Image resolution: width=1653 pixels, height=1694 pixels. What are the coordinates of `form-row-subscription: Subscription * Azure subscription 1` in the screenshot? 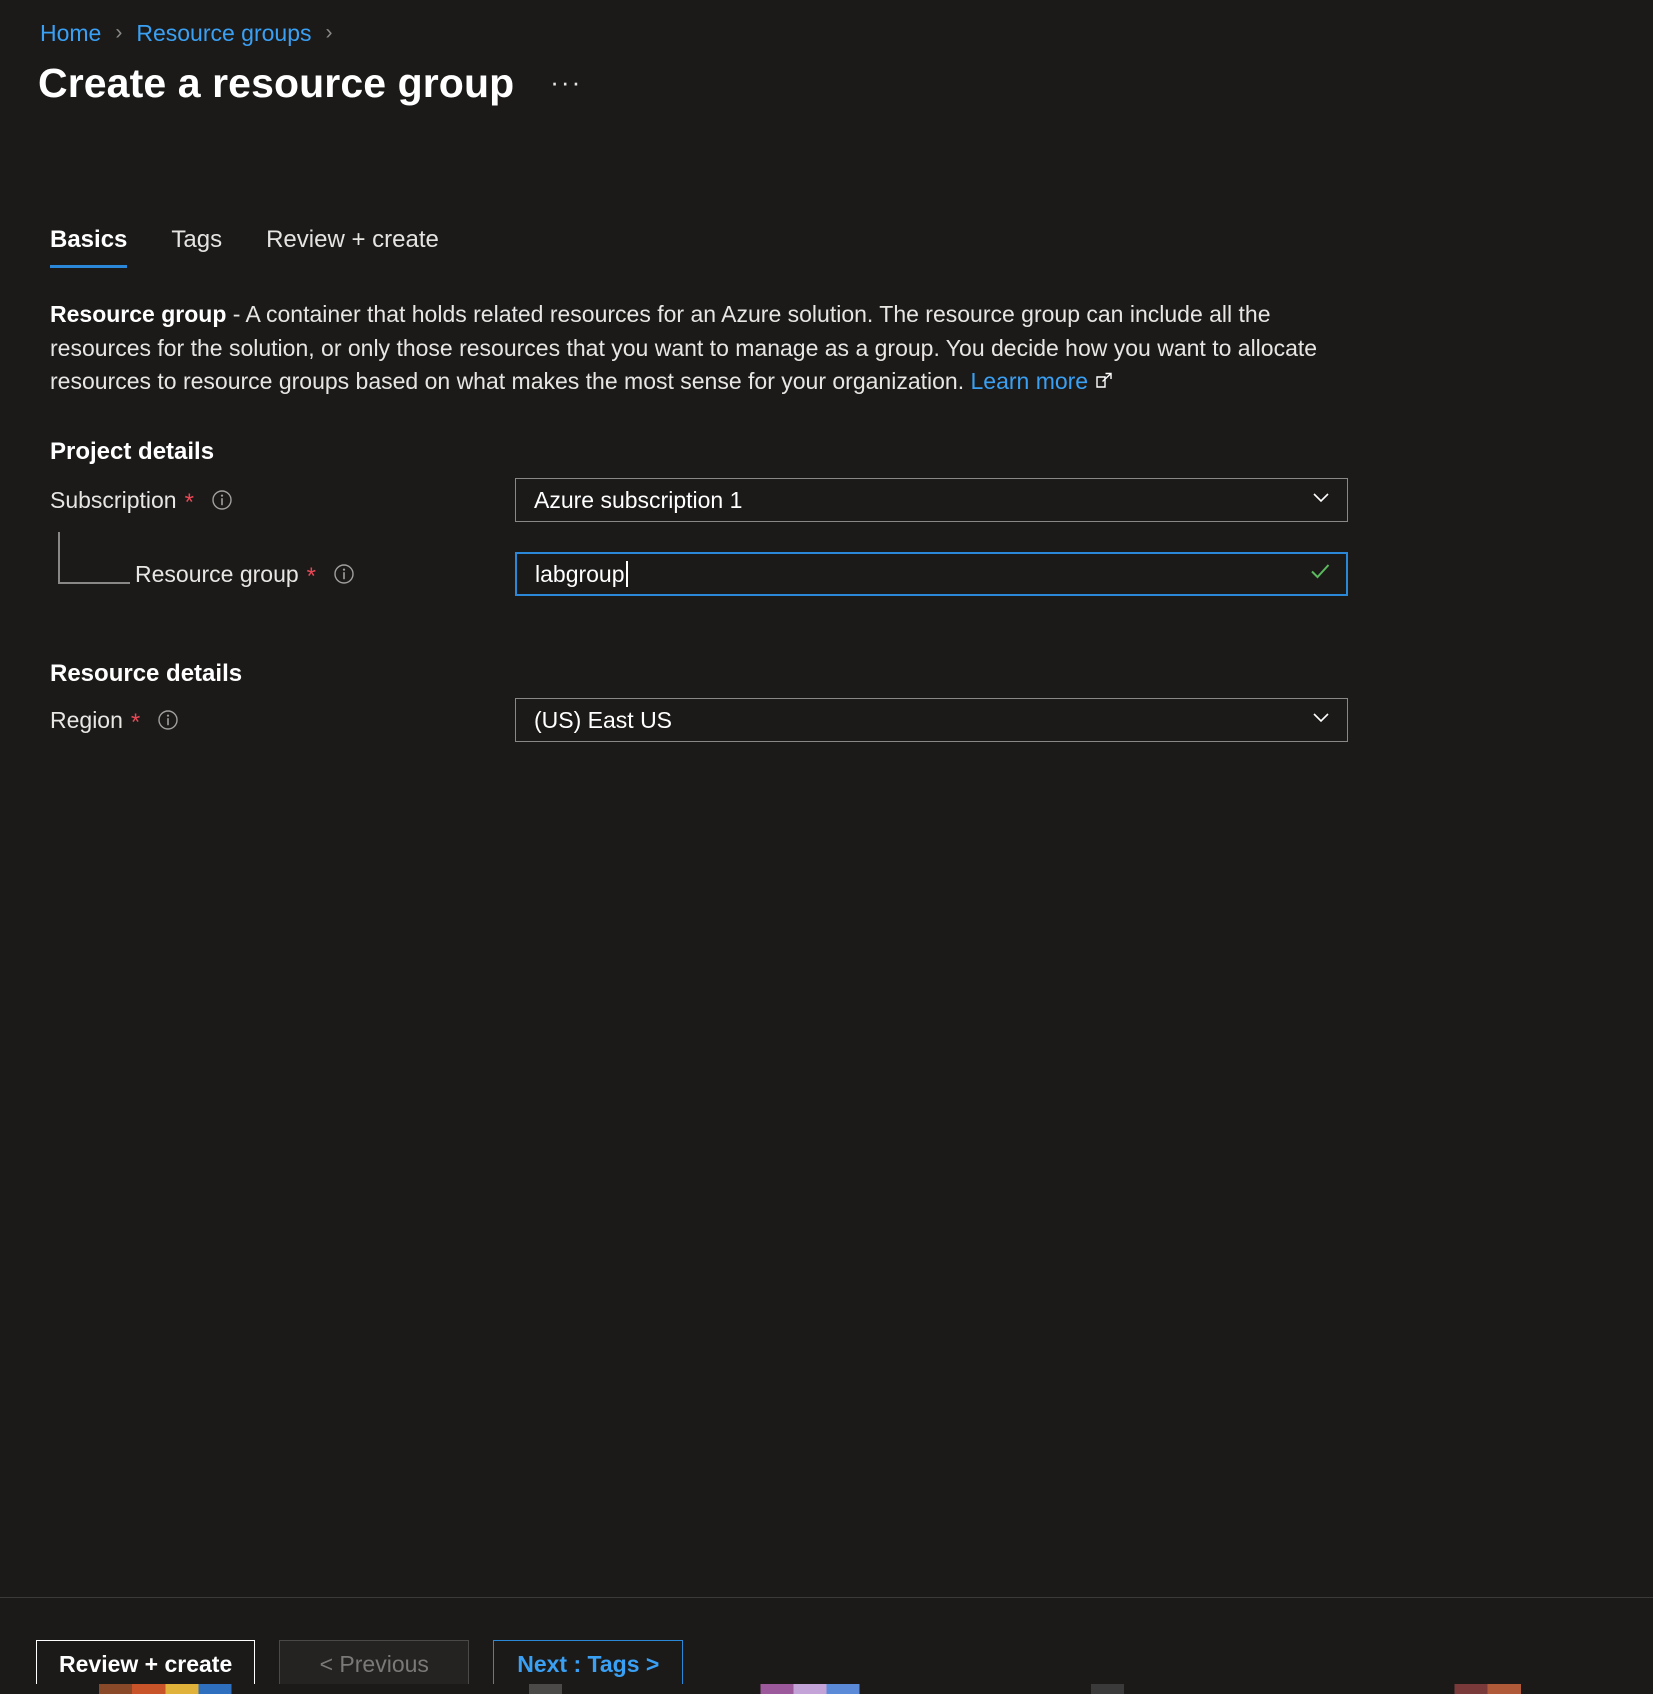 It's located at (700, 500).